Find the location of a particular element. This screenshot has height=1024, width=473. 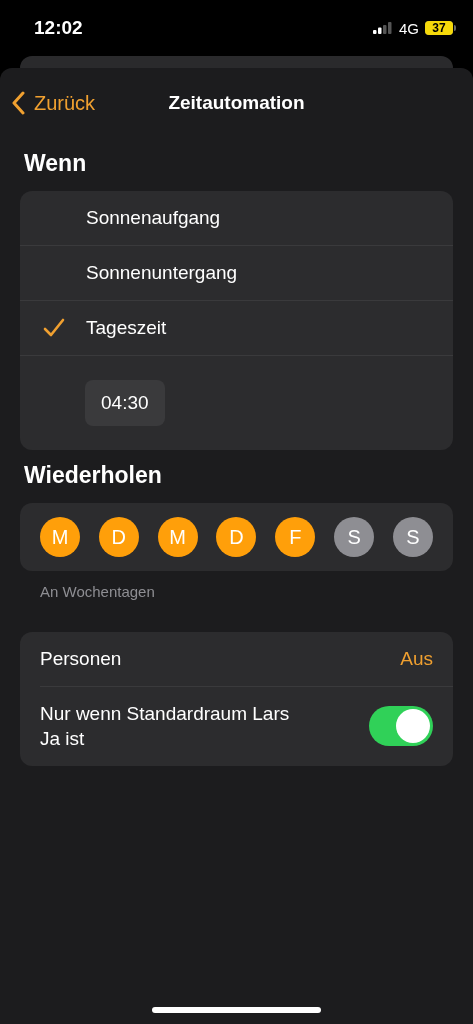

time-picker: 04:30 is located at coordinates (125, 403).